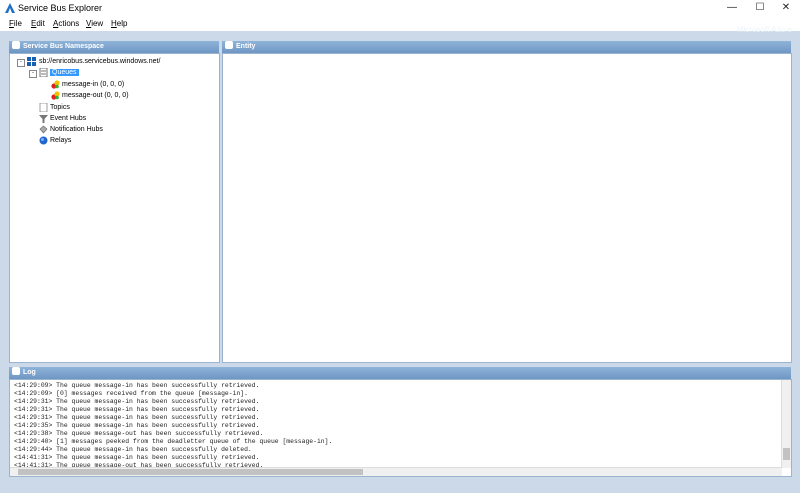 This screenshot has height=493, width=800. Describe the element at coordinates (93, 85) in the screenshot. I see `tree-item-queue-message-in: message-in (0, 0, 0)` at that location.